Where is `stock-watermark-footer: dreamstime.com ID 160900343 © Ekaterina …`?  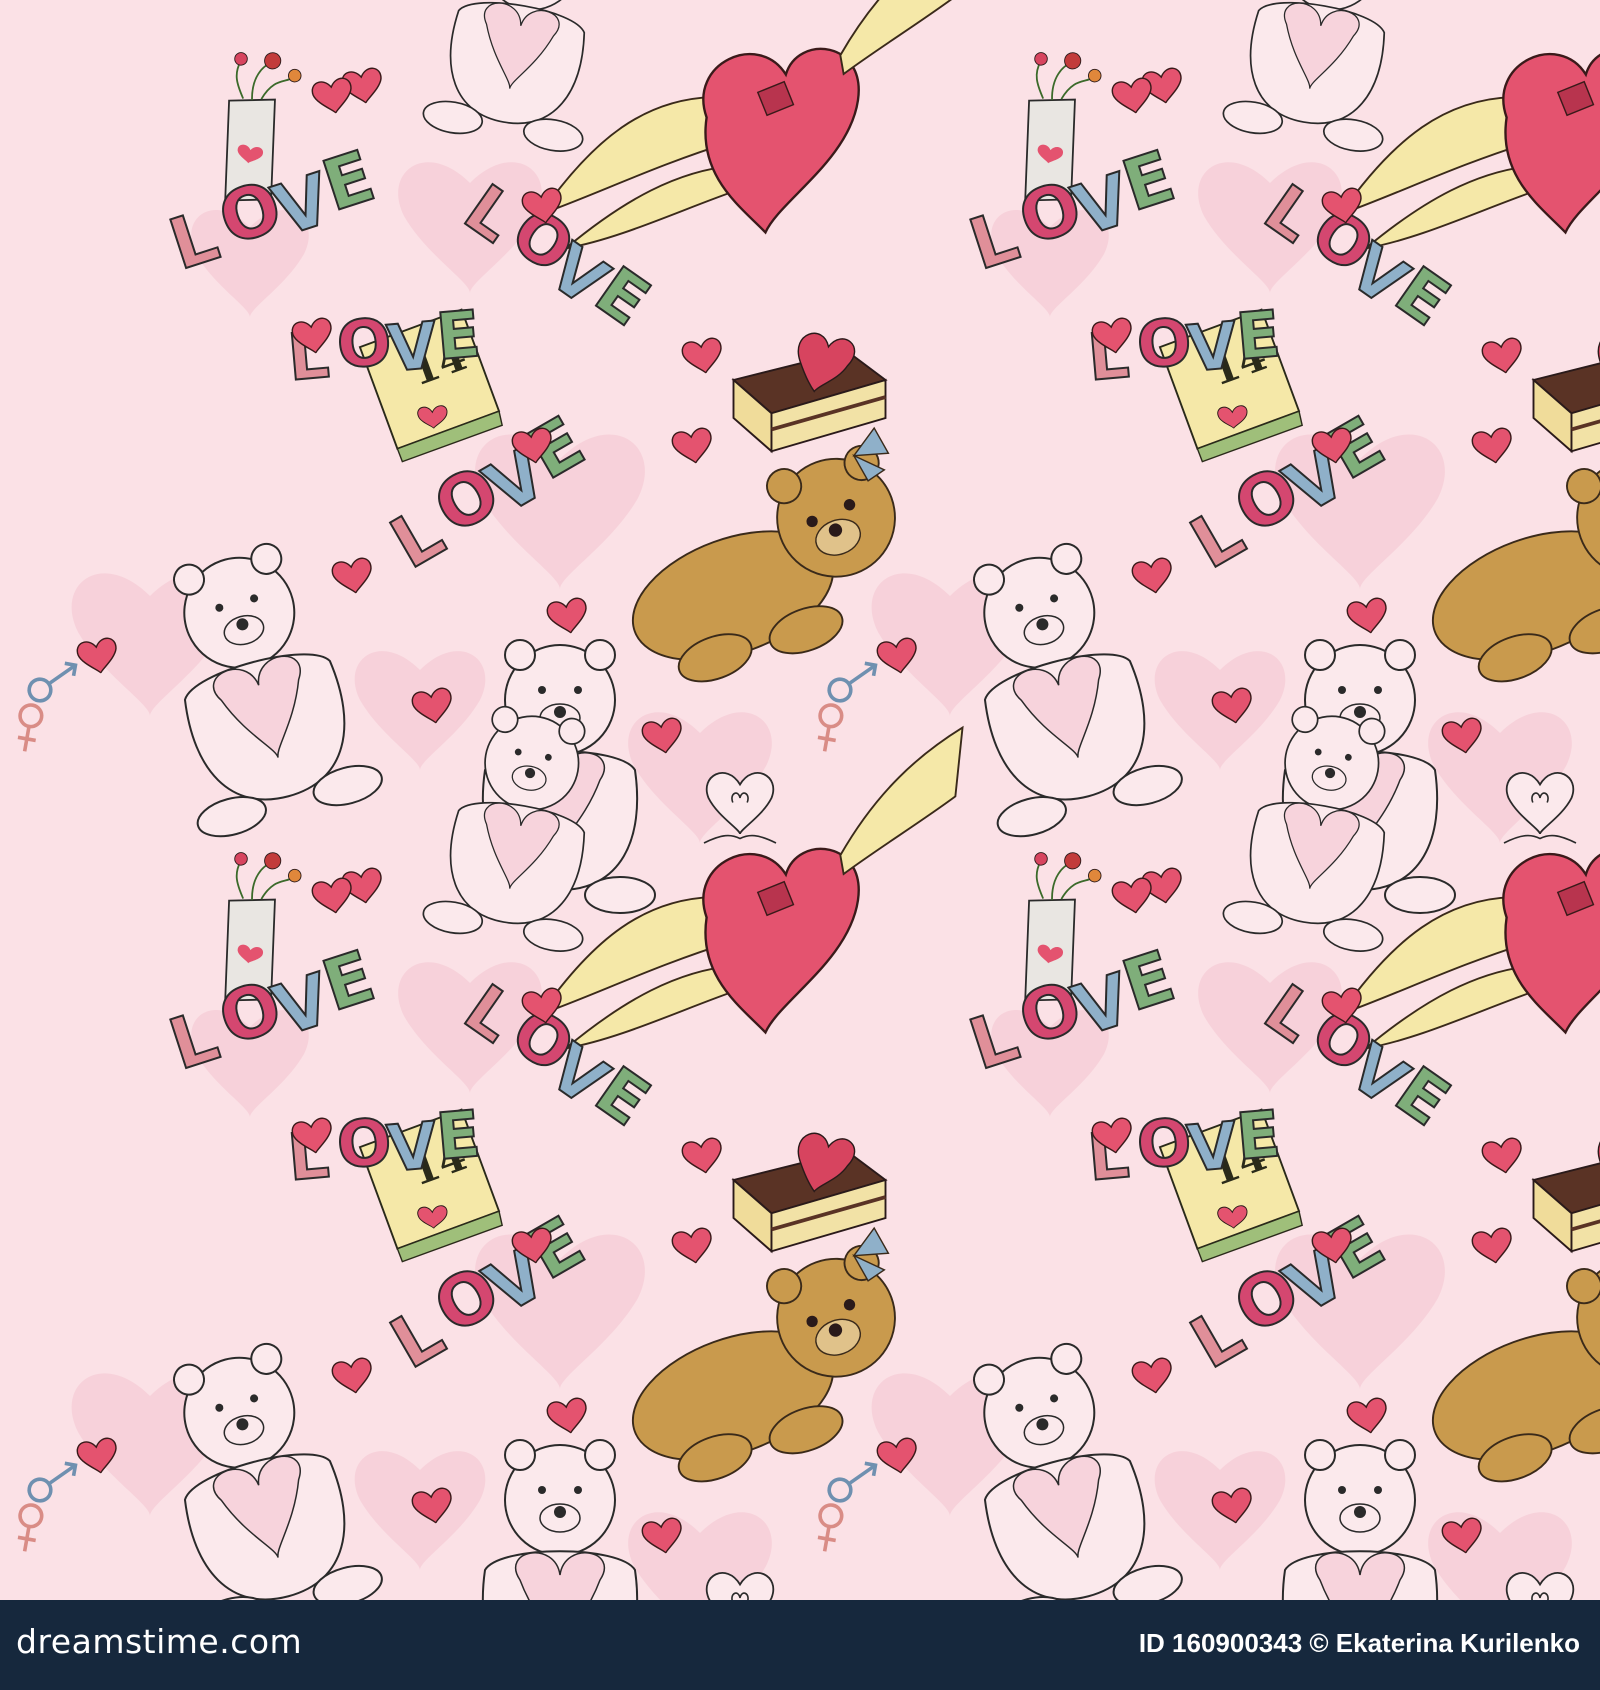
stock-watermark-footer: dreamstime.com ID 160900343 © Ekaterina … is located at coordinates (800, 1645).